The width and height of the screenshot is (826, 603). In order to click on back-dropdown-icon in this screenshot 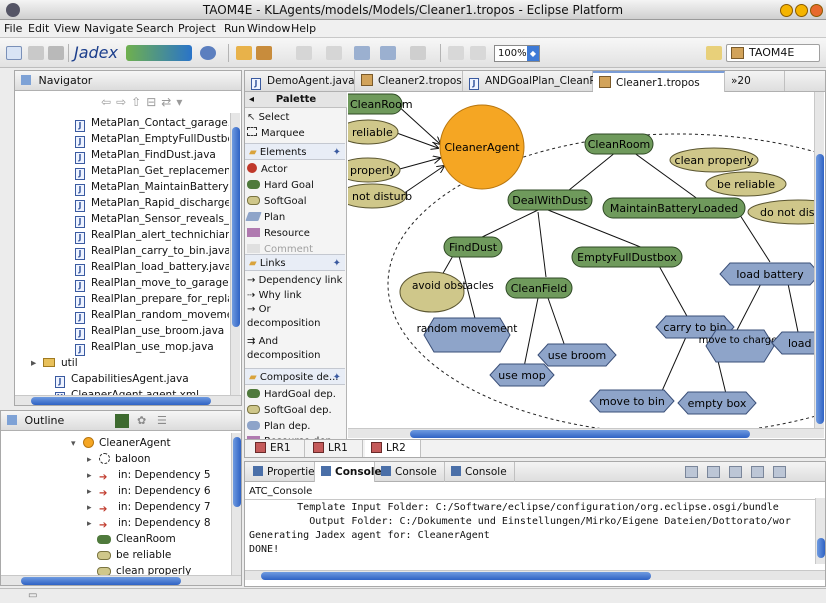, I will do `click(388, 53)`.